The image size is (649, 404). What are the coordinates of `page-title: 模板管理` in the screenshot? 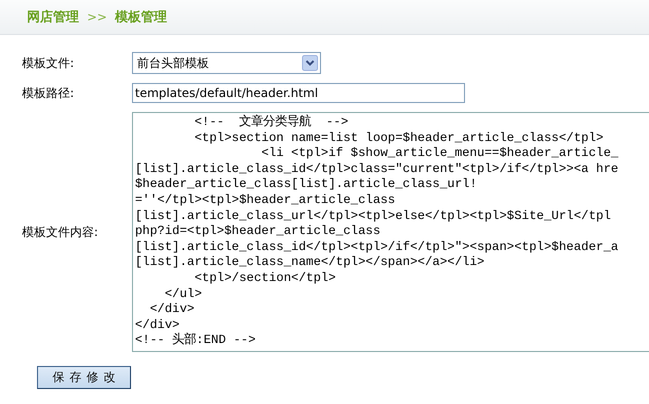 It's located at (141, 17).